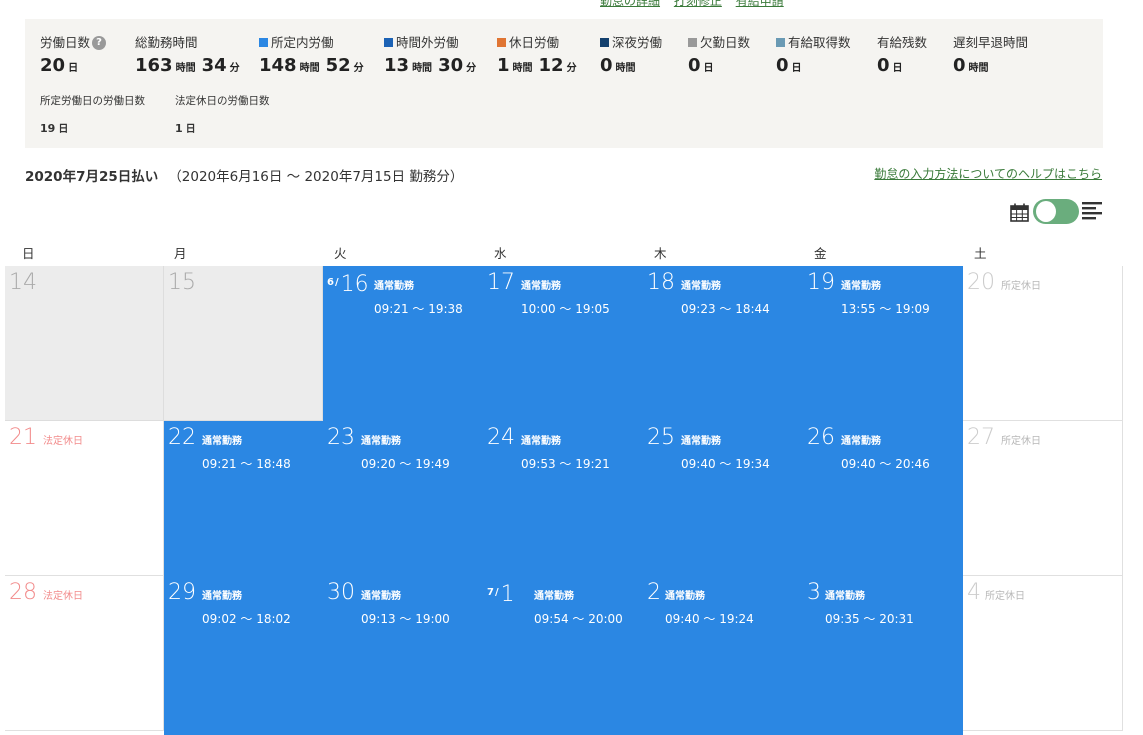  What do you see at coordinates (243, 653) in the screenshot?
I see `calendar-day-cell: 29 通常勤務 09:02 〜 18:02` at bounding box center [243, 653].